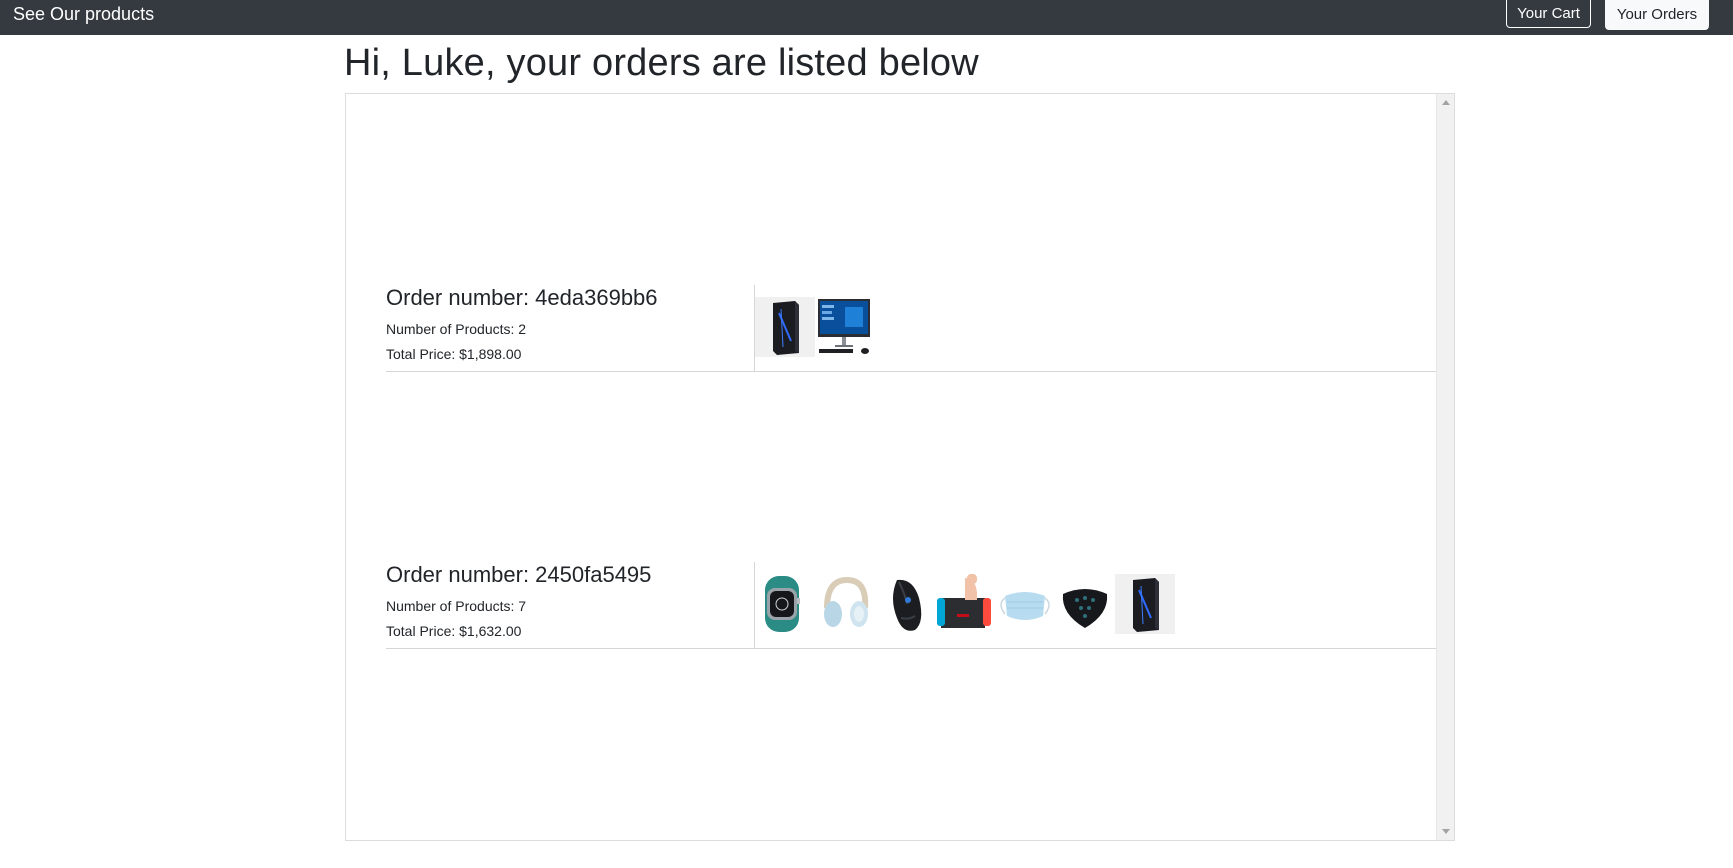 Image resolution: width=1733 pixels, height=868 pixels. Describe the element at coordinates (866, 17) in the screenshot. I see `top-navbar: See Our products Your Cart Your Orders` at that location.